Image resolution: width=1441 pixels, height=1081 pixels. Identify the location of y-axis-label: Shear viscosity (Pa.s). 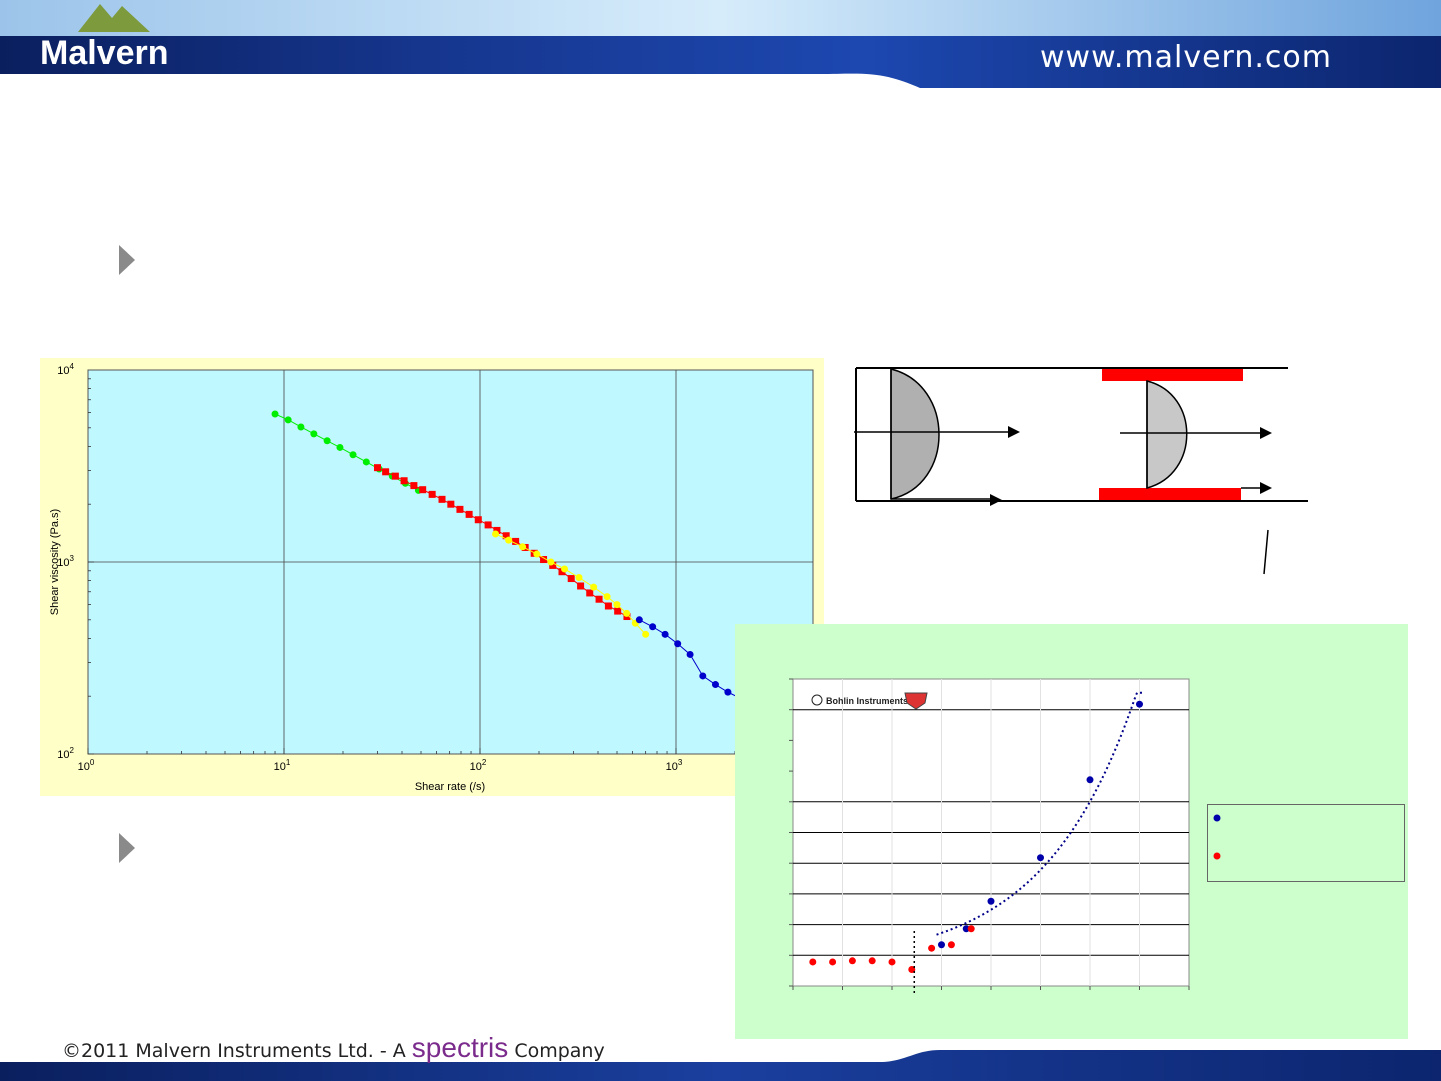
(55, 562).